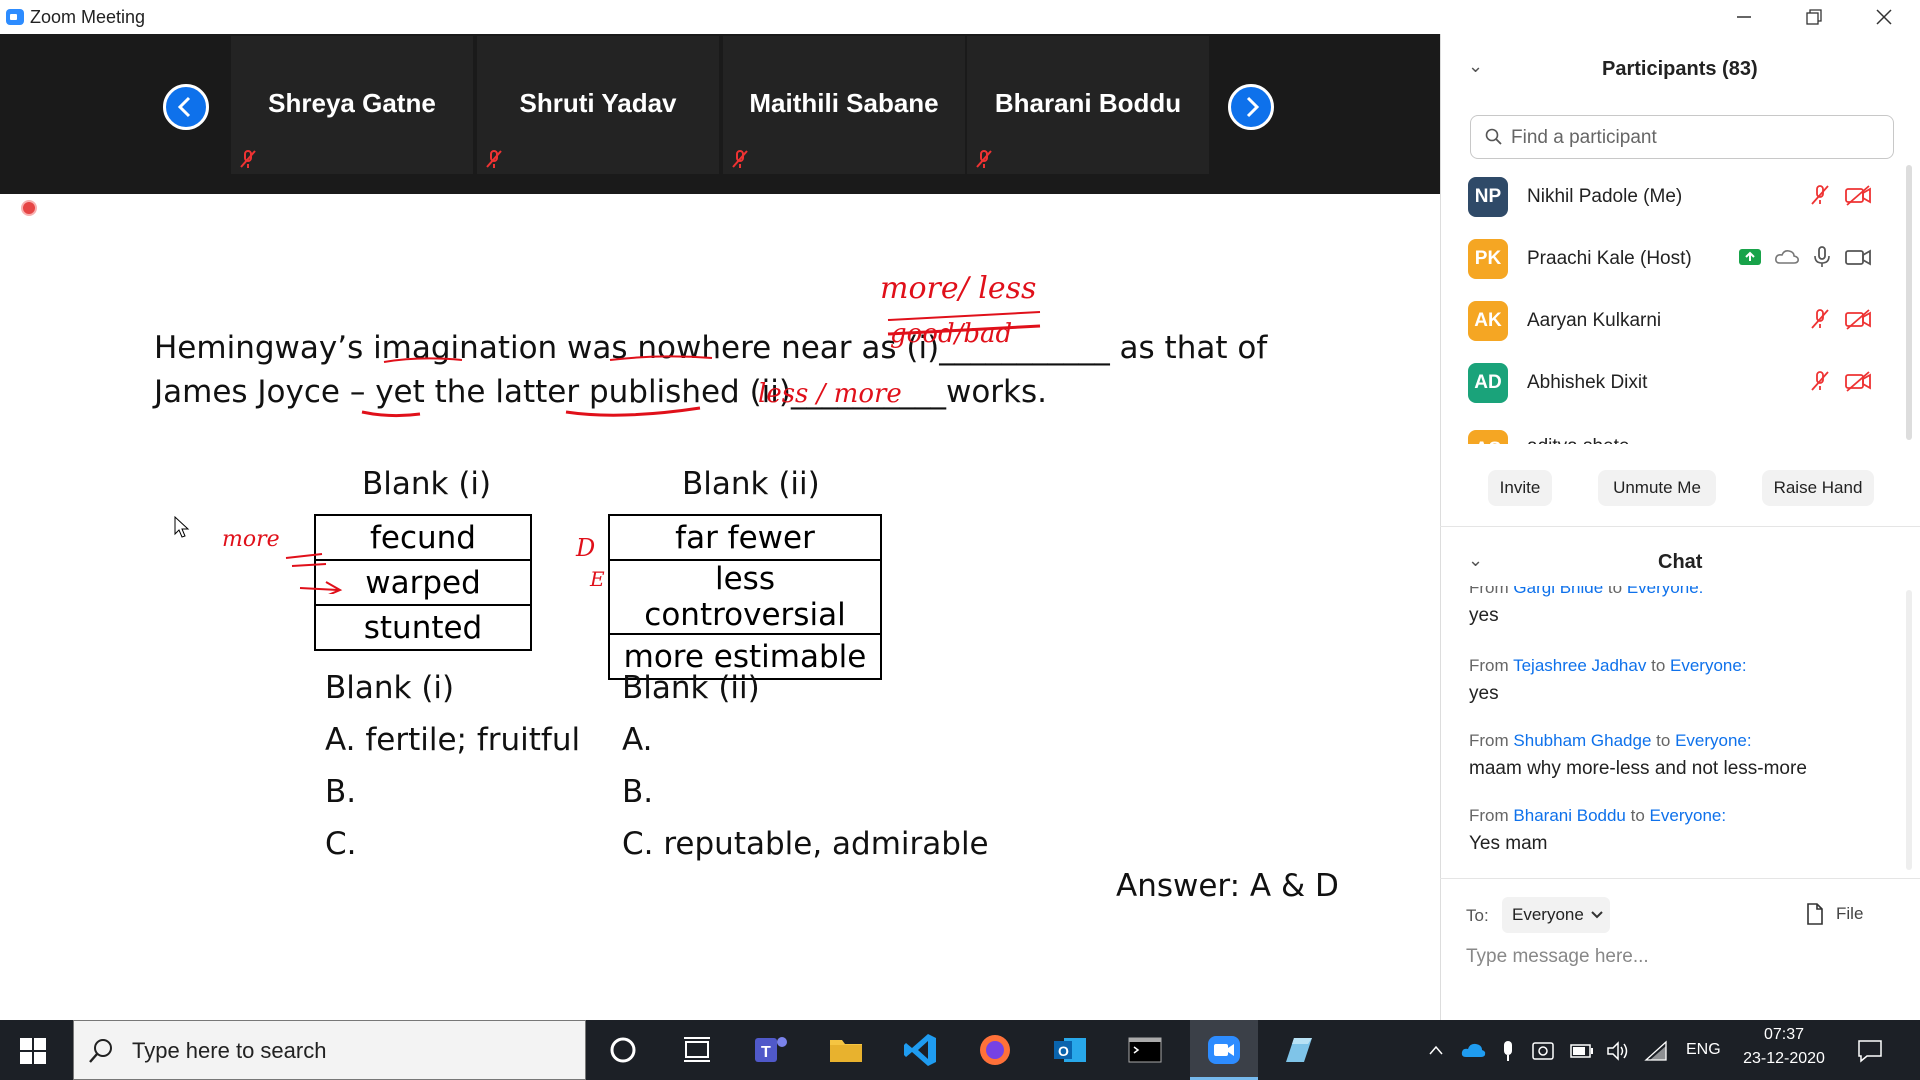 This screenshot has width=1920, height=1080. What do you see at coordinates (453, 740) in the screenshot?
I see `notes-left-a: A. fertile; fruitful` at bounding box center [453, 740].